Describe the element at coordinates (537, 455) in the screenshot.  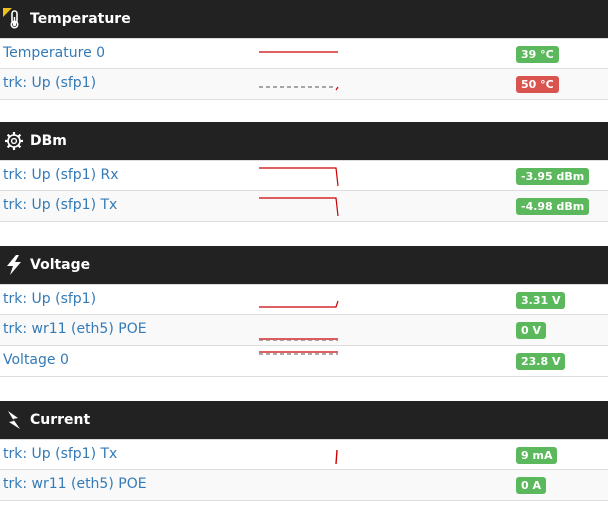
I see `value-badge: 9 mA` at that location.